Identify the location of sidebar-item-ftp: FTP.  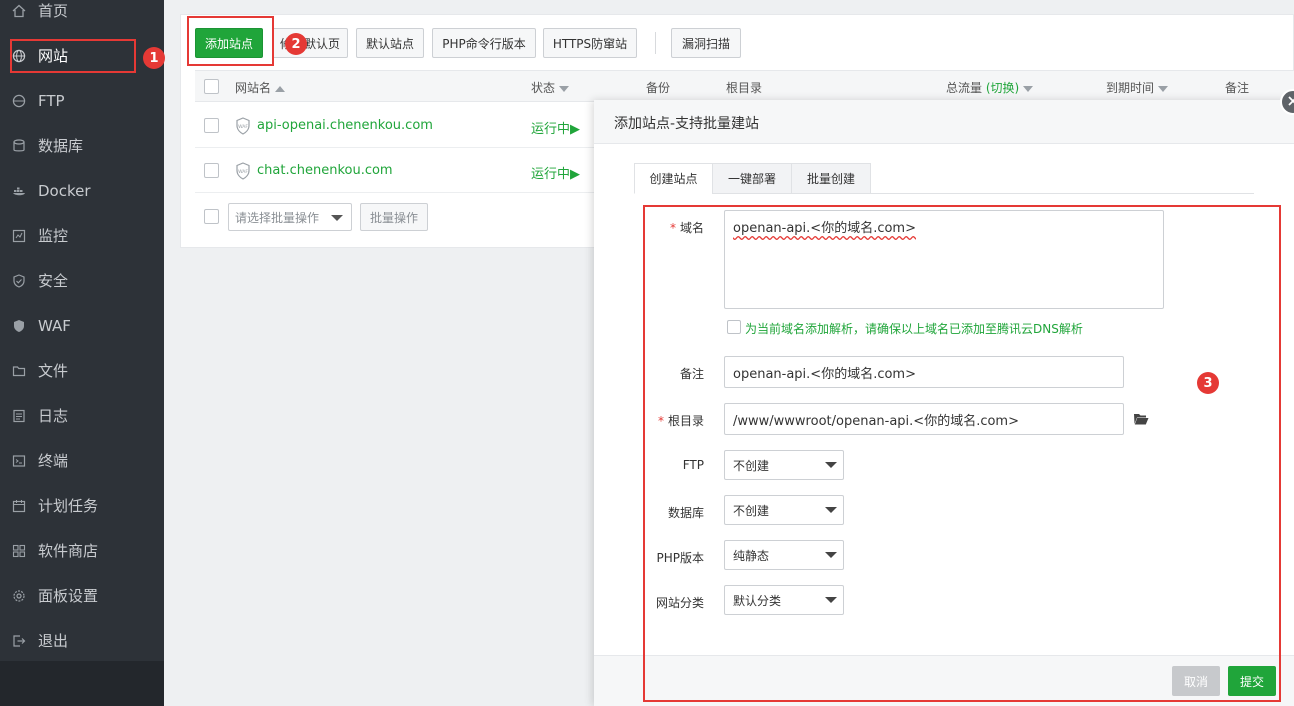
(82, 100).